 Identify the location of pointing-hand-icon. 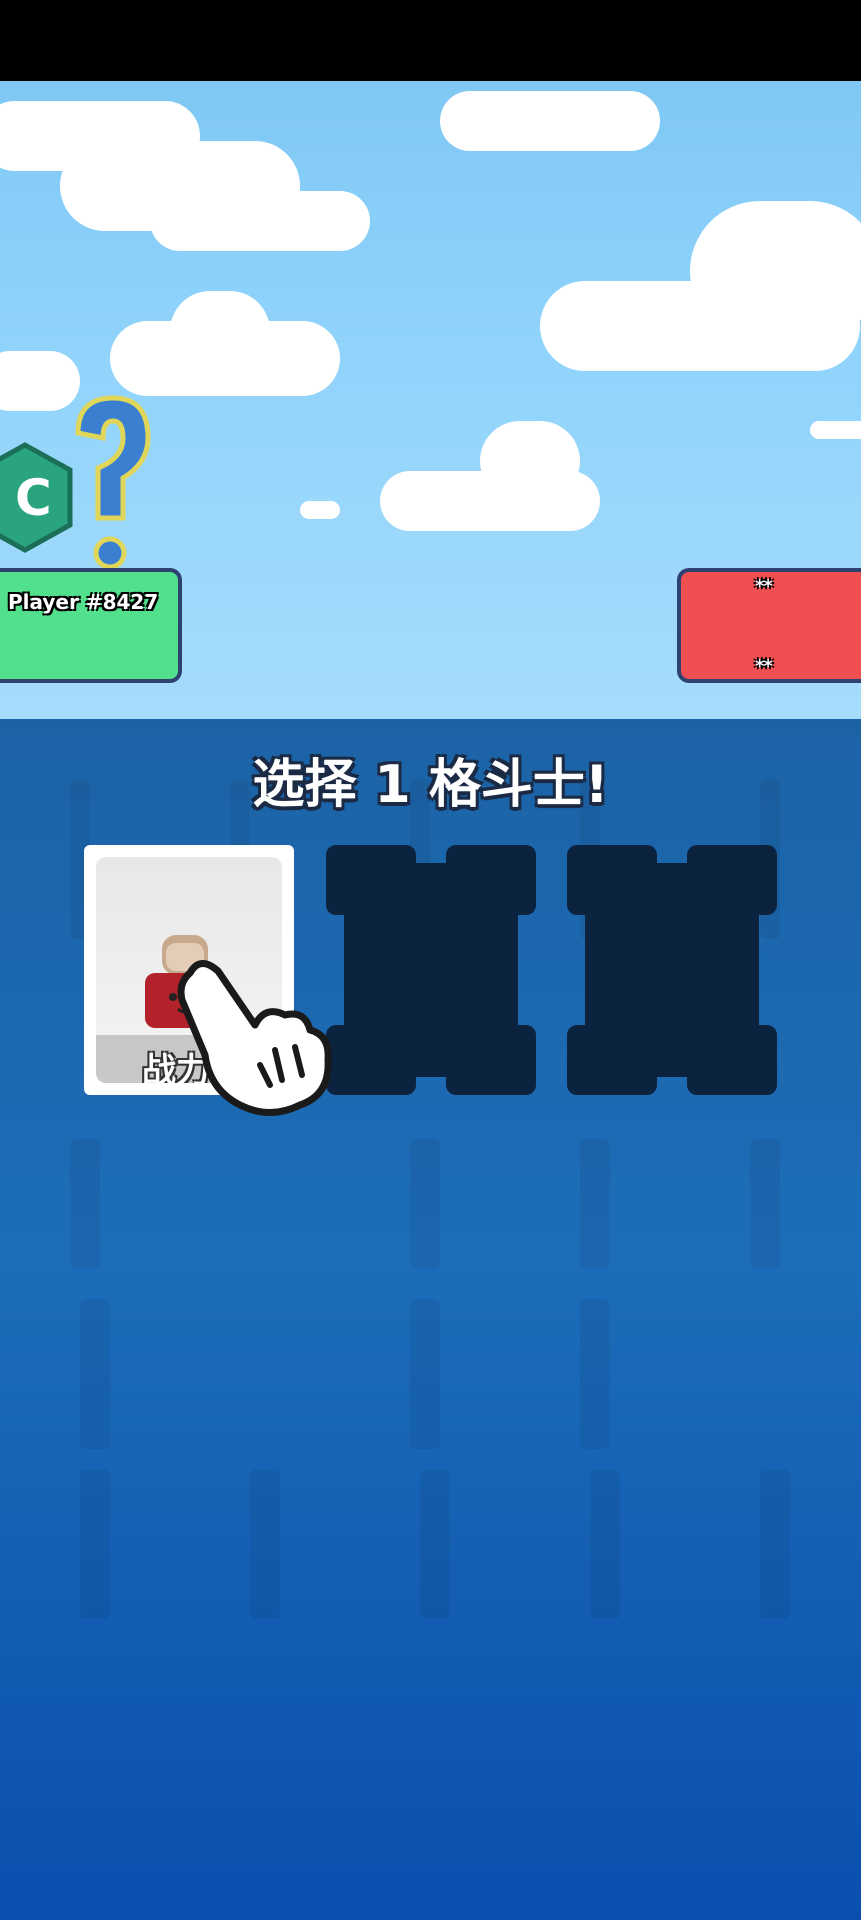
(254, 1038).